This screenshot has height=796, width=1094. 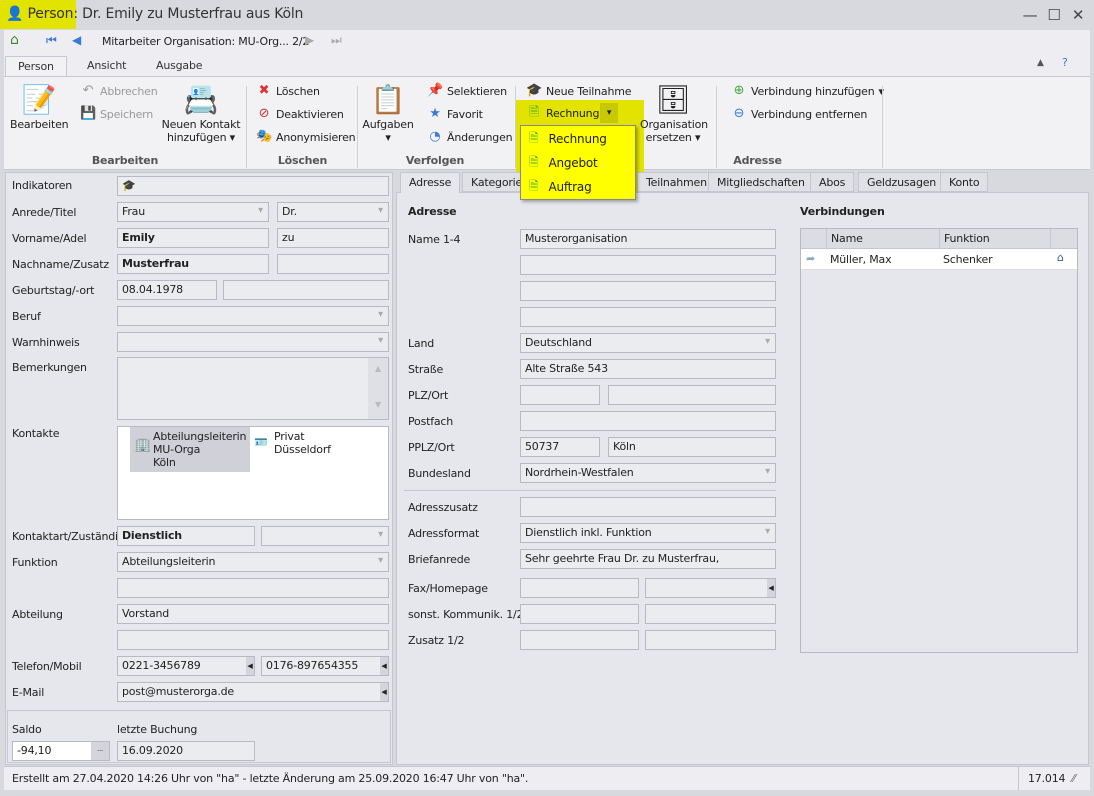 I want to click on birthplace-input, so click(x=306, y=290).